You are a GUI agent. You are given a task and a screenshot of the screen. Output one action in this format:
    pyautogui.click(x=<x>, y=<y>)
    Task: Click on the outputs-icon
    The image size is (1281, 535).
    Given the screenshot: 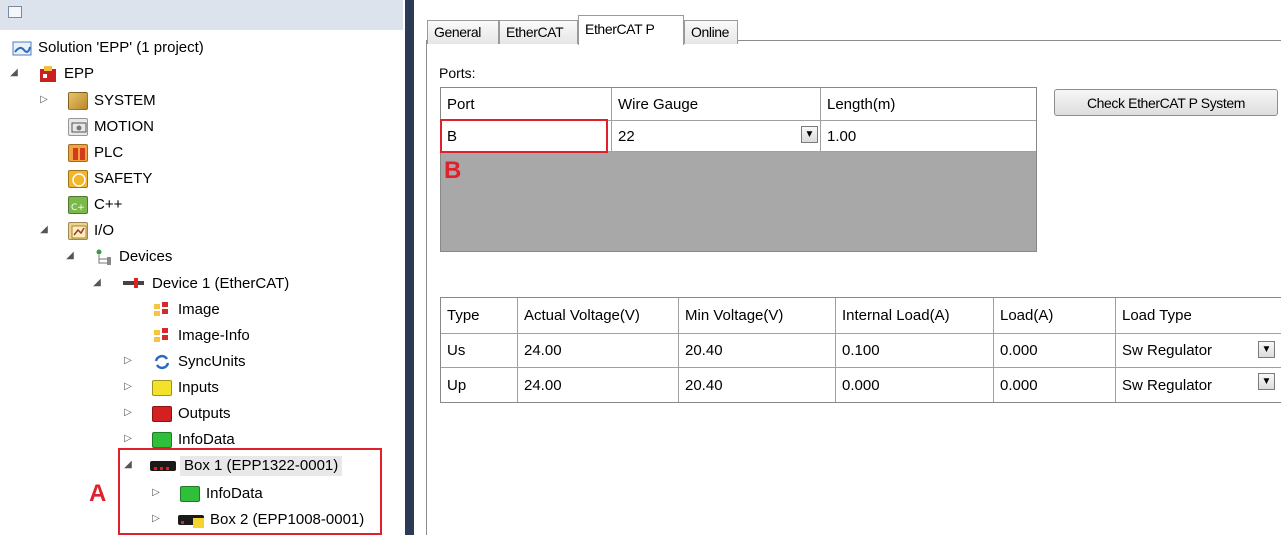 What is the action you would take?
    pyautogui.click(x=162, y=414)
    